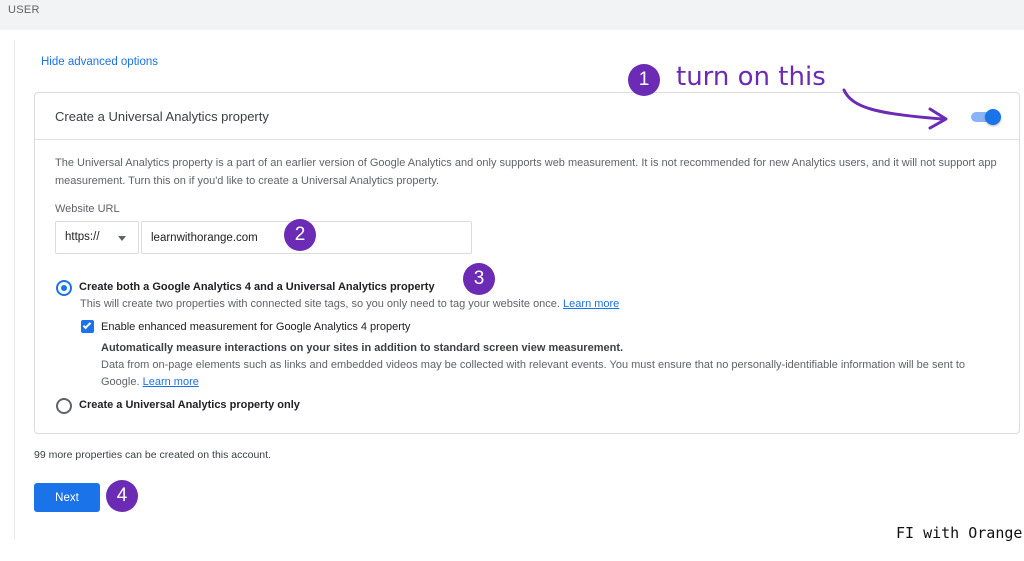  What do you see at coordinates (14, 290) in the screenshot?
I see `left-divider` at bounding box center [14, 290].